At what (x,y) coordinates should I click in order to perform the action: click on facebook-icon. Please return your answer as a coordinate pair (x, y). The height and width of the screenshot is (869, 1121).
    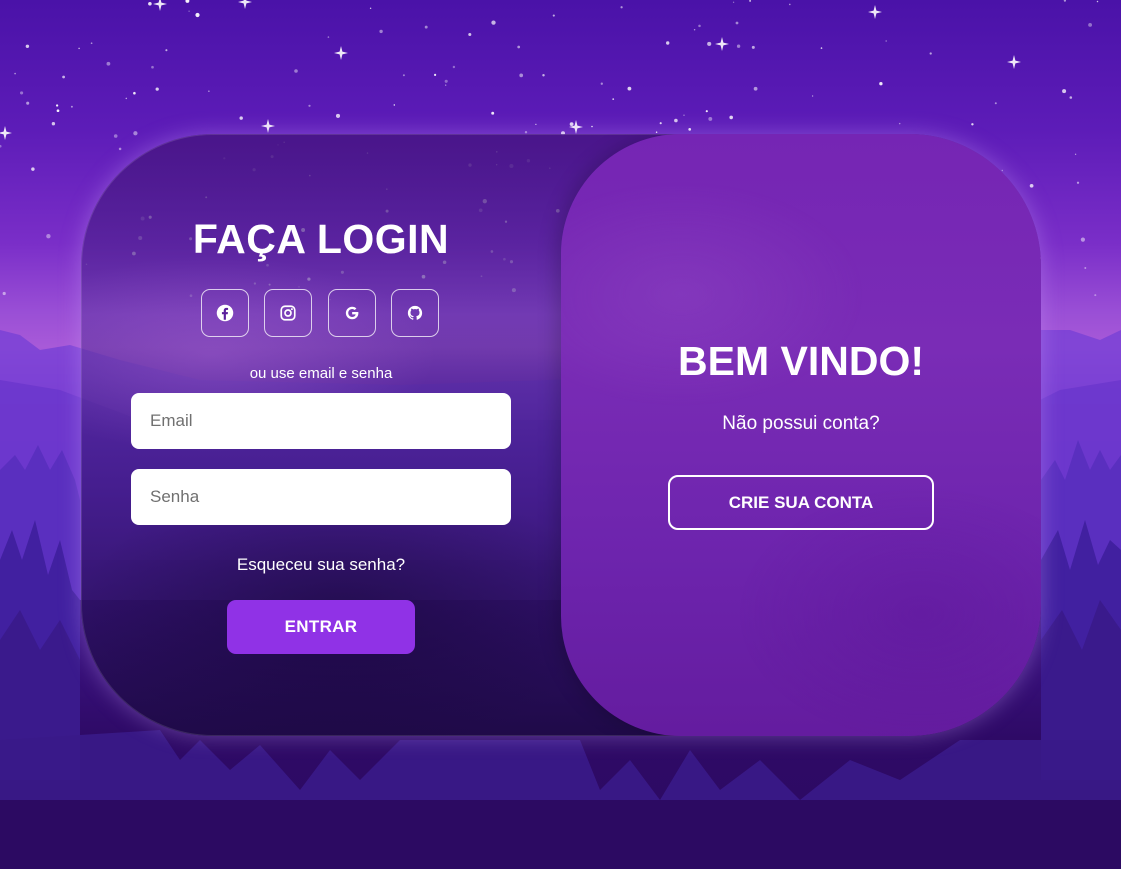
    Looking at the image, I should click on (225, 313).